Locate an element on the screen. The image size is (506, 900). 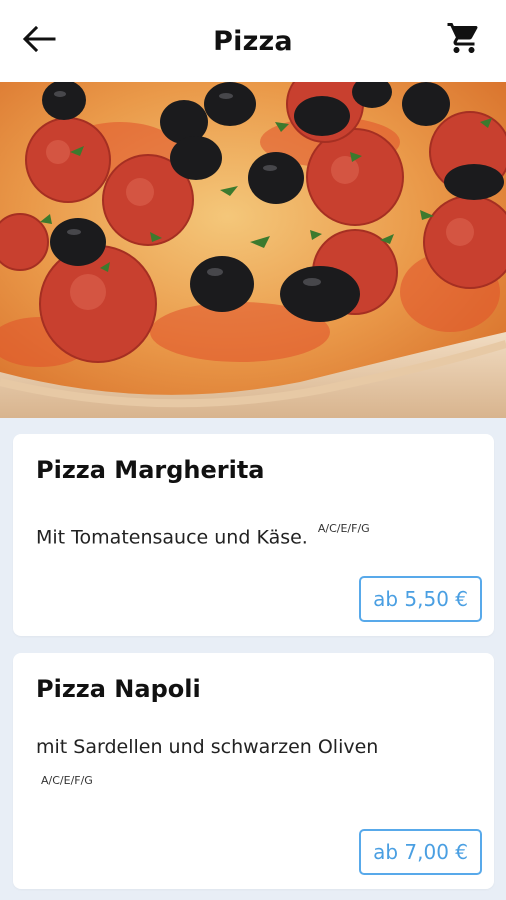
arrow-left-icon is located at coordinates (39, 40).